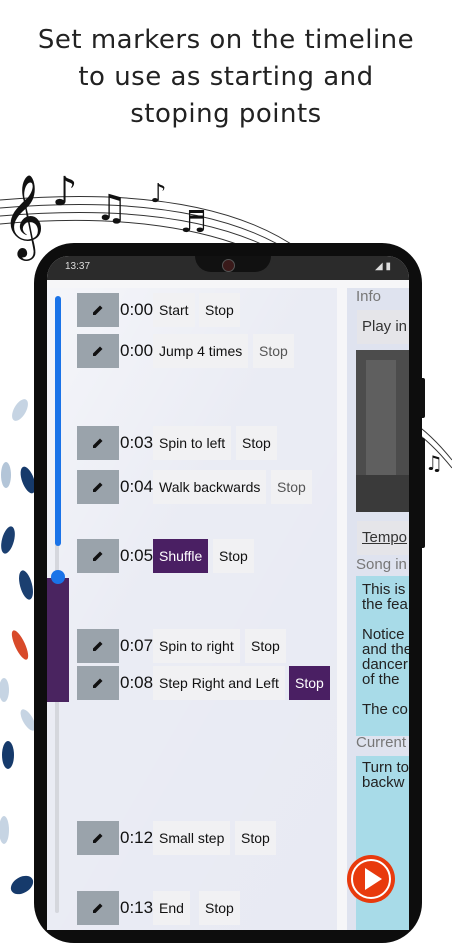 This screenshot has width=452, height=943. What do you see at coordinates (193, 222) in the screenshot?
I see `beamed-notes-icon: ♬` at bounding box center [193, 222].